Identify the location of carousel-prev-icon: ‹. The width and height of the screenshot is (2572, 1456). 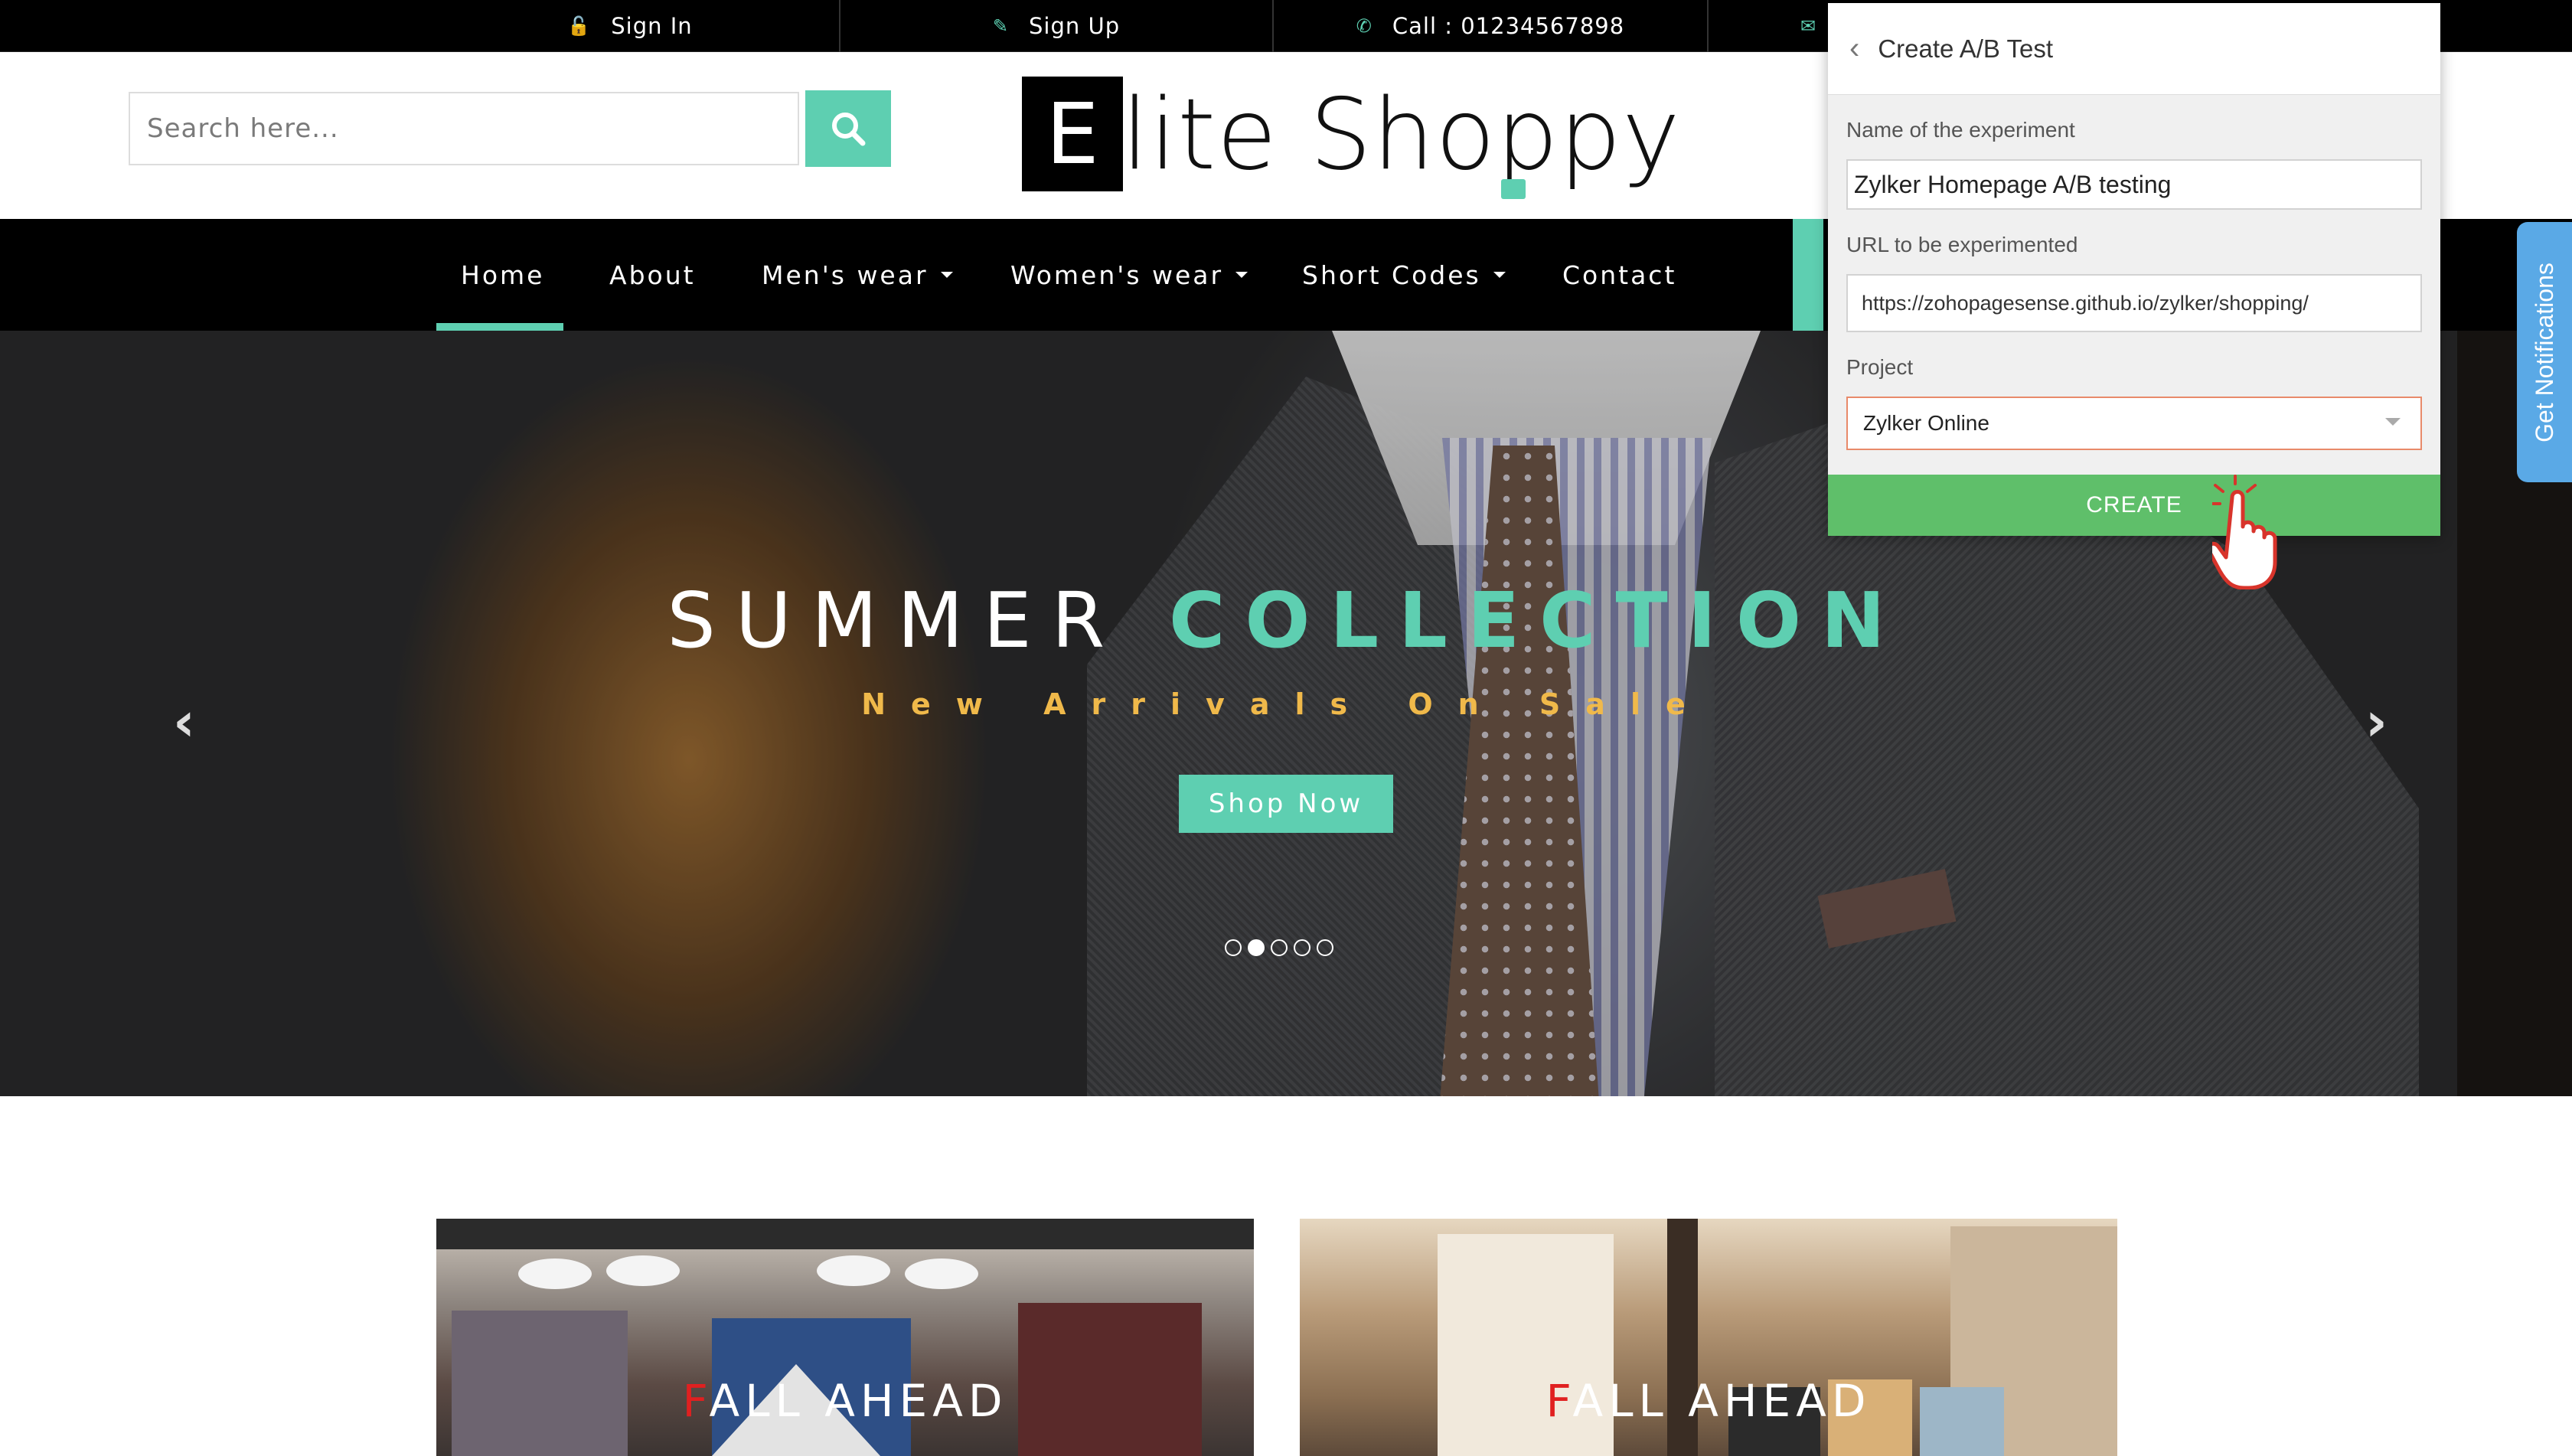
(184, 721).